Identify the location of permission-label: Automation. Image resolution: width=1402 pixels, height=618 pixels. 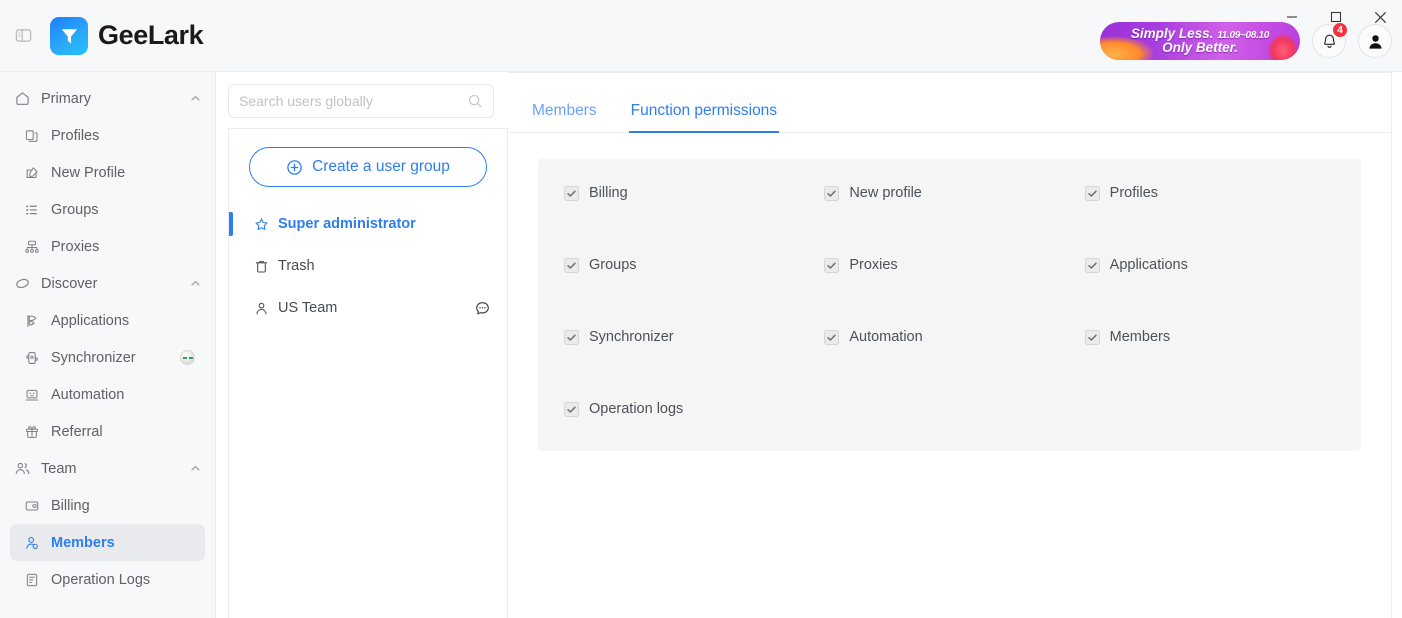
(886, 337).